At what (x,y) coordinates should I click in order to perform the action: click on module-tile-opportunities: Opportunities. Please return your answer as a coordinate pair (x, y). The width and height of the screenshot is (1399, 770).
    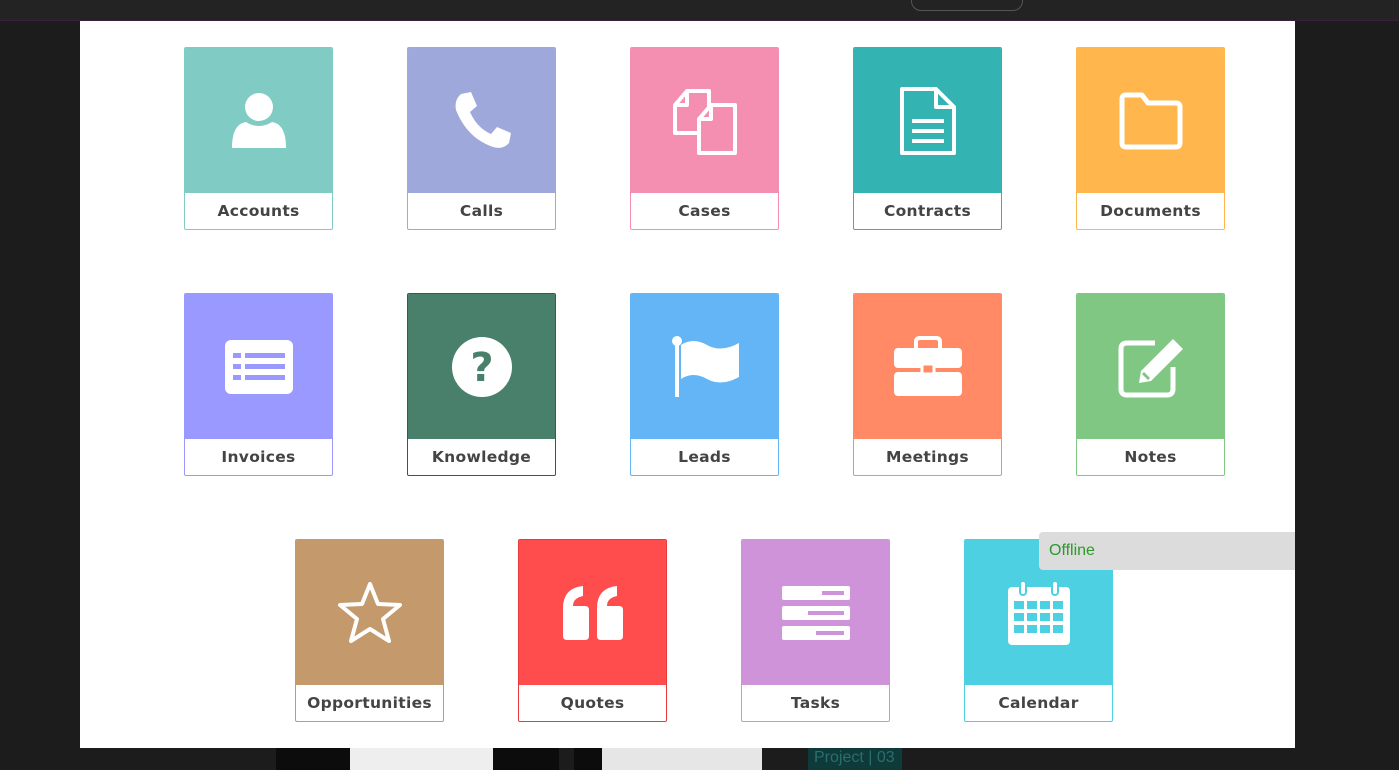
    Looking at the image, I should click on (369, 630).